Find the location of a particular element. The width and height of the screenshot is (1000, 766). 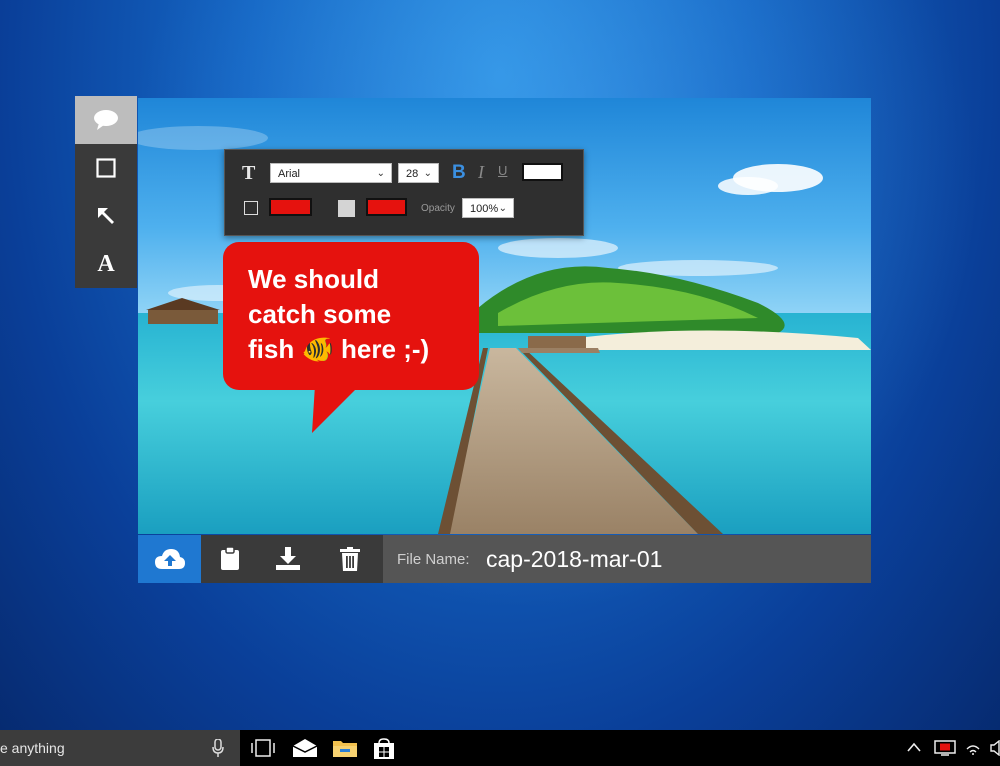

file-explorer-icon is located at coordinates (345, 748).